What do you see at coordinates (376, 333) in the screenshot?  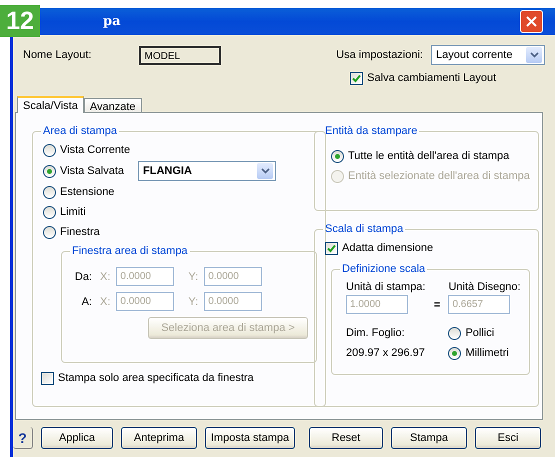 I see `field-label: Dim. Foglio:` at bounding box center [376, 333].